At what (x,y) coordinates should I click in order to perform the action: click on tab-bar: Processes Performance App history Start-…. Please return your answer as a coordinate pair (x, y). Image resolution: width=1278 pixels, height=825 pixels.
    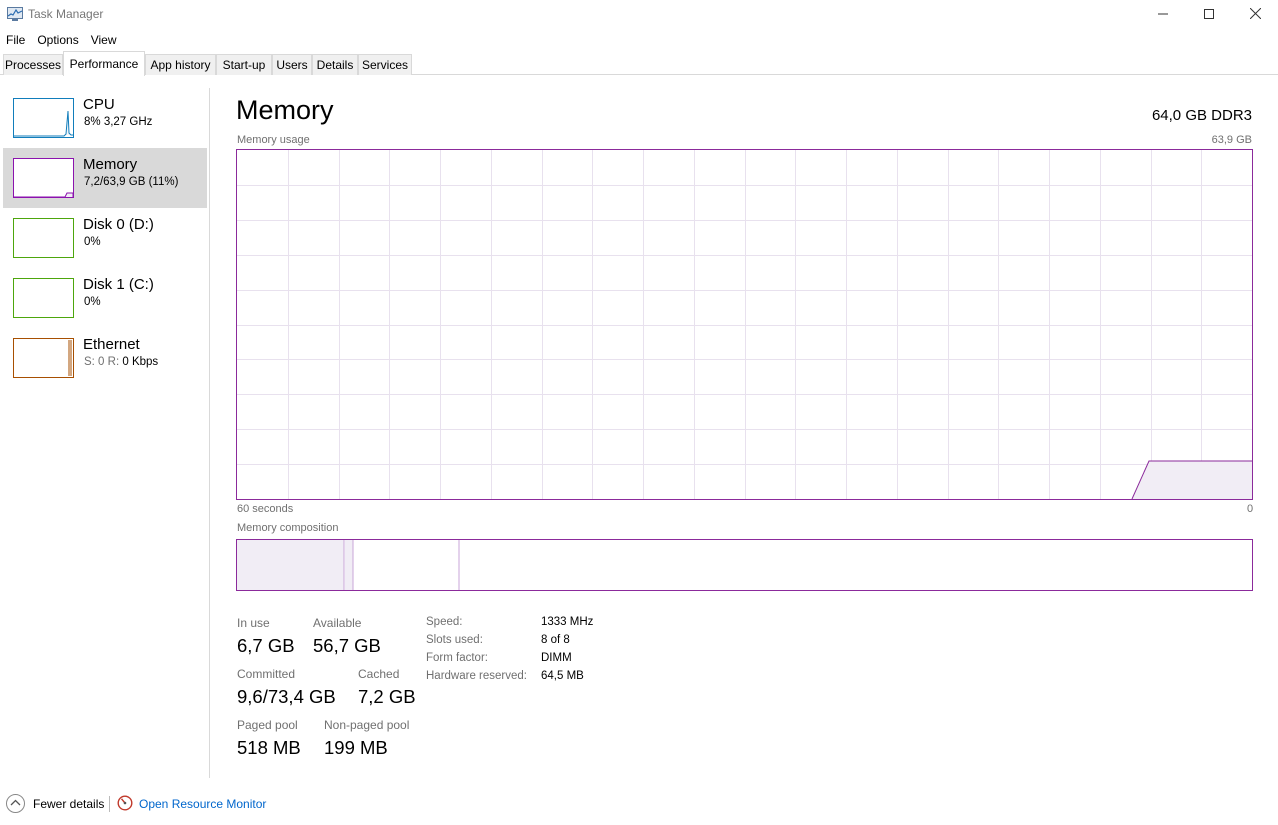
    Looking at the image, I should click on (639, 63).